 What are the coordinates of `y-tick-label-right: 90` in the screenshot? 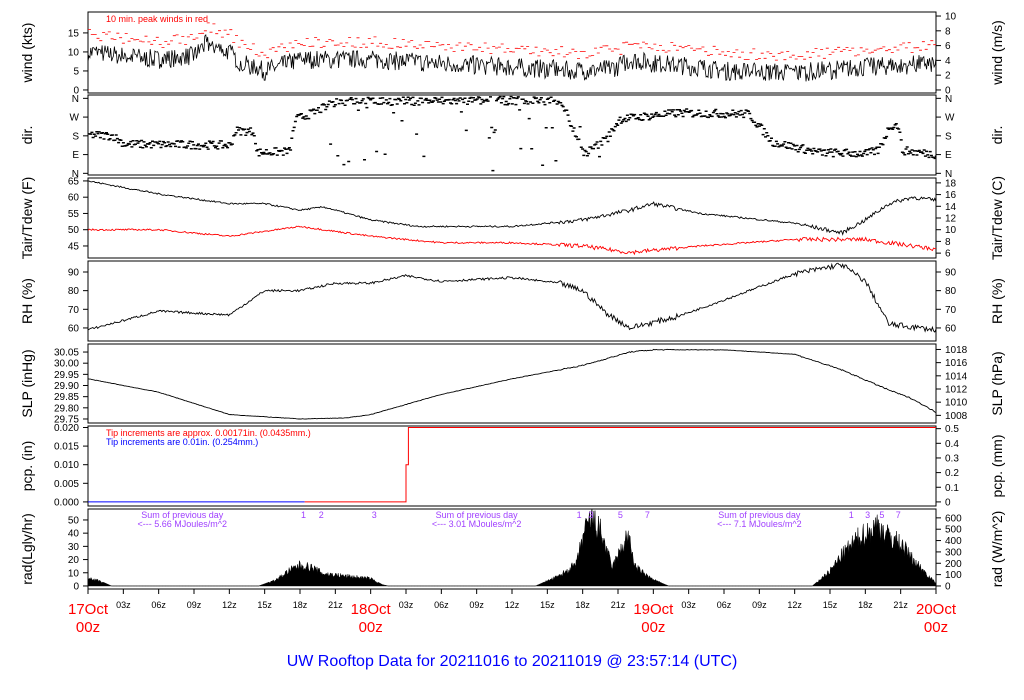 It's located at (951, 273).